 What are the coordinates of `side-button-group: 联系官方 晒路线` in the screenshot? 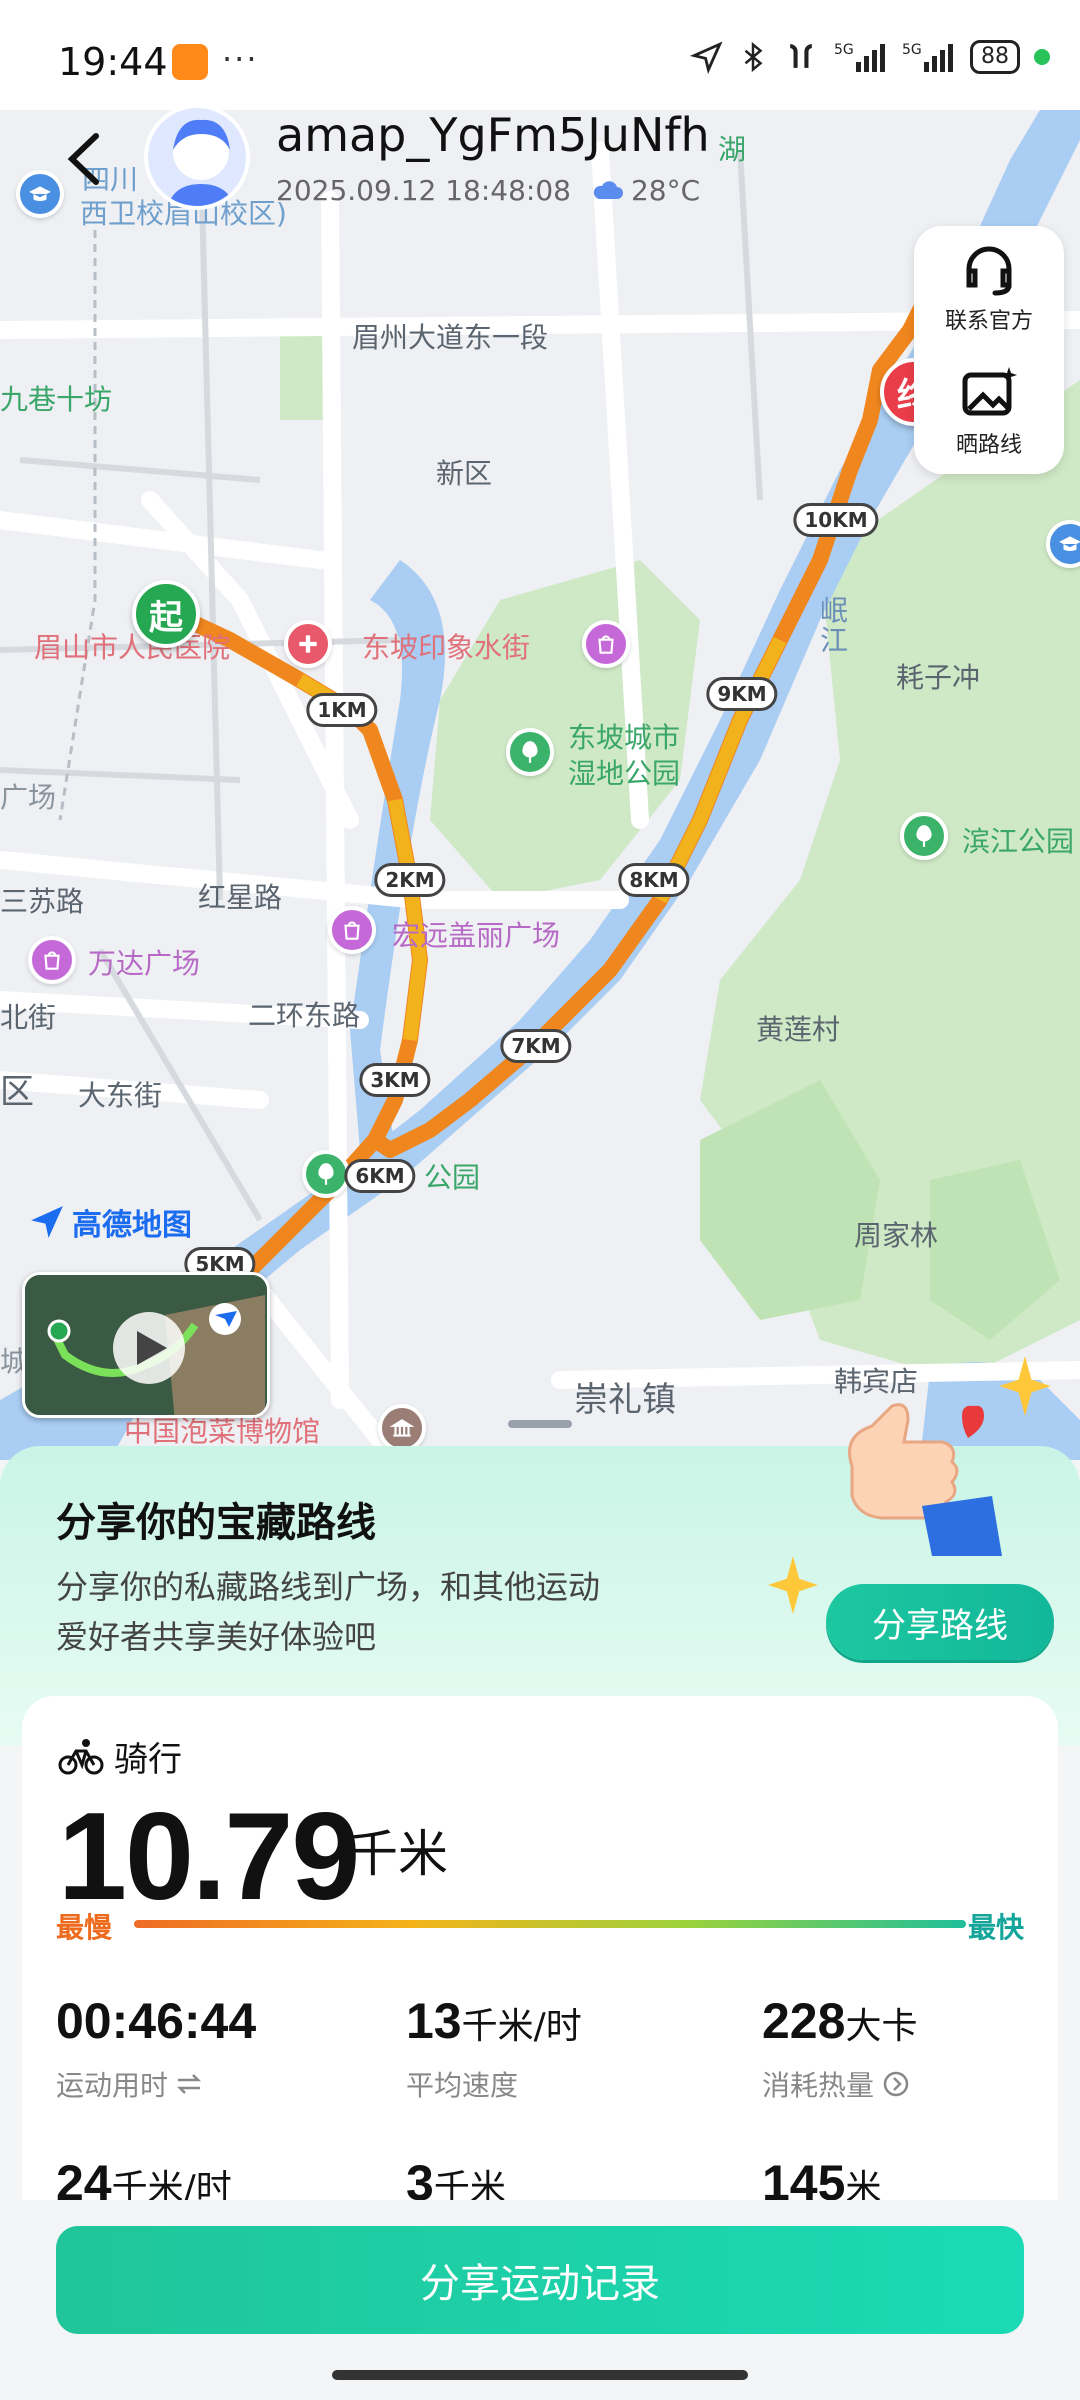 It's located at (989, 350).